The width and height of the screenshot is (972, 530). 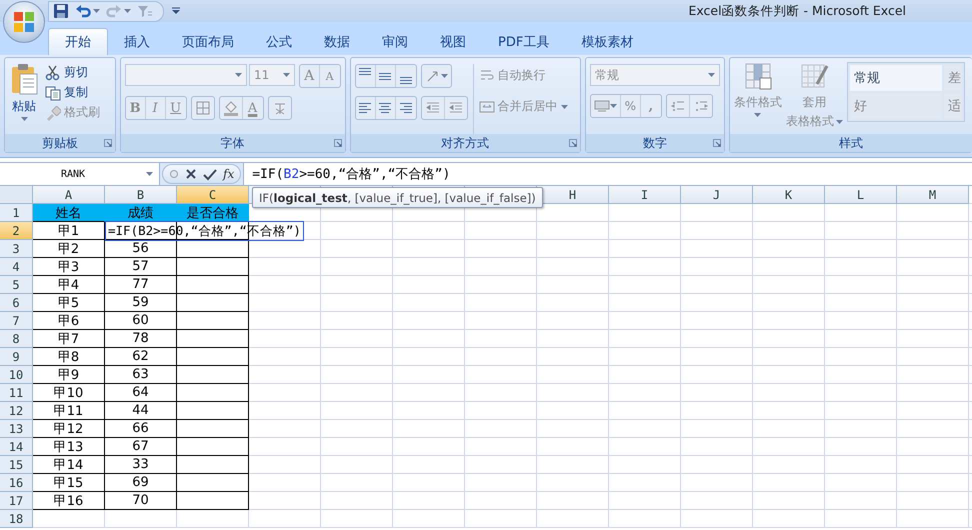 What do you see at coordinates (72, 72) in the screenshot?
I see `cut-button: 剪切` at bounding box center [72, 72].